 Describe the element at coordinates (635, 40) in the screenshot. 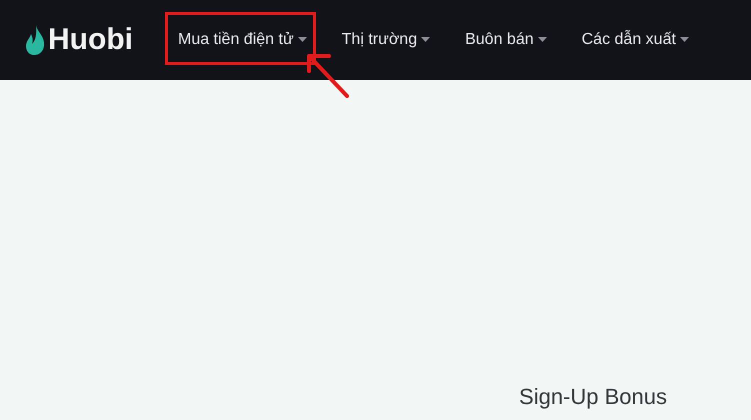

I see `nav-menu-item: Các dẫn xuất` at that location.